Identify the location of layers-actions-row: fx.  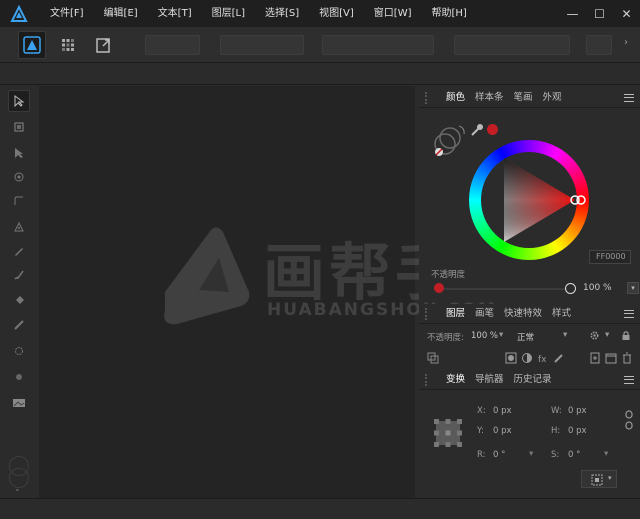
(529, 358).